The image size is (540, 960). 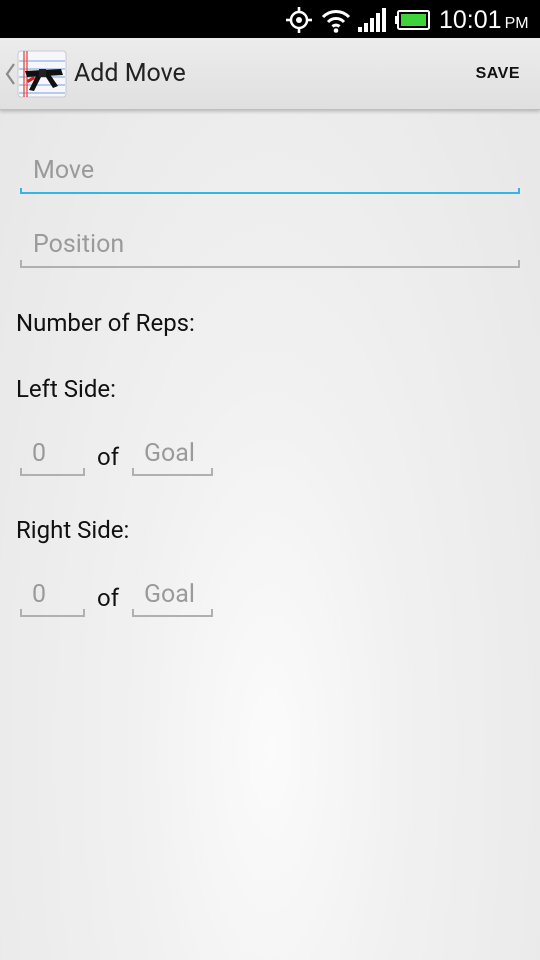 What do you see at coordinates (516, 23) in the screenshot?
I see `clock-ampm: PM` at bounding box center [516, 23].